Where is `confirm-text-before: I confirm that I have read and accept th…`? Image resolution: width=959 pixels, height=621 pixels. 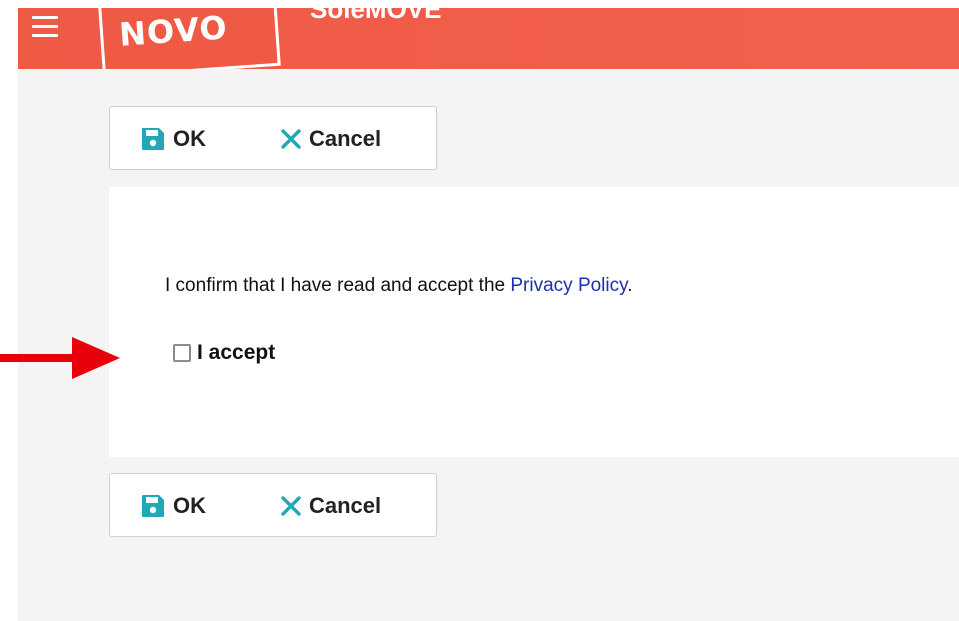
confirm-text-before: I confirm that I have read and accept th… is located at coordinates (338, 285).